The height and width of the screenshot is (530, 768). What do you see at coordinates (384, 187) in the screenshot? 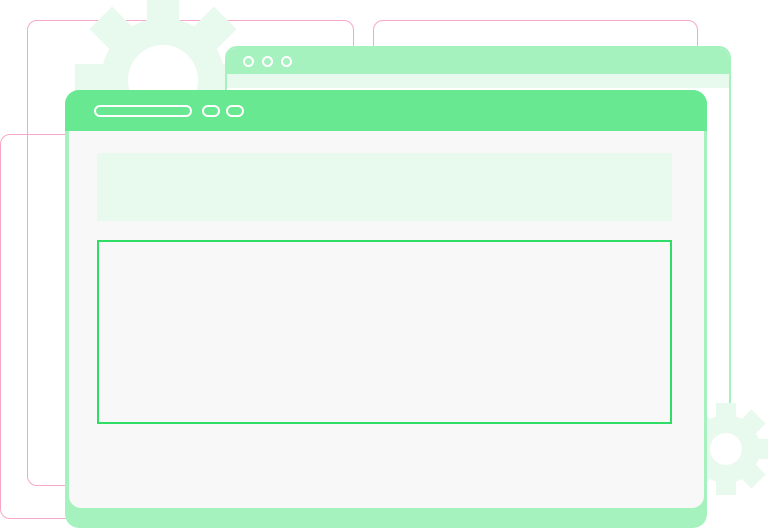
I see `content-banner-placeholder` at bounding box center [384, 187].